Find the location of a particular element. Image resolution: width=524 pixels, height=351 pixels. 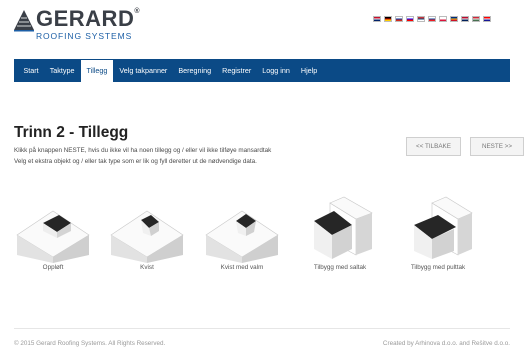

nav-item-taktype: Taktype is located at coordinates (62, 70).